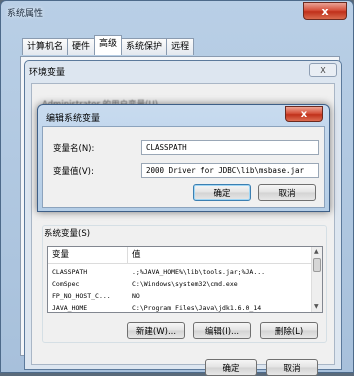 The image size is (354, 376). What do you see at coordinates (25, 14) in the screenshot?
I see `window-title: 系统属性` at bounding box center [25, 14].